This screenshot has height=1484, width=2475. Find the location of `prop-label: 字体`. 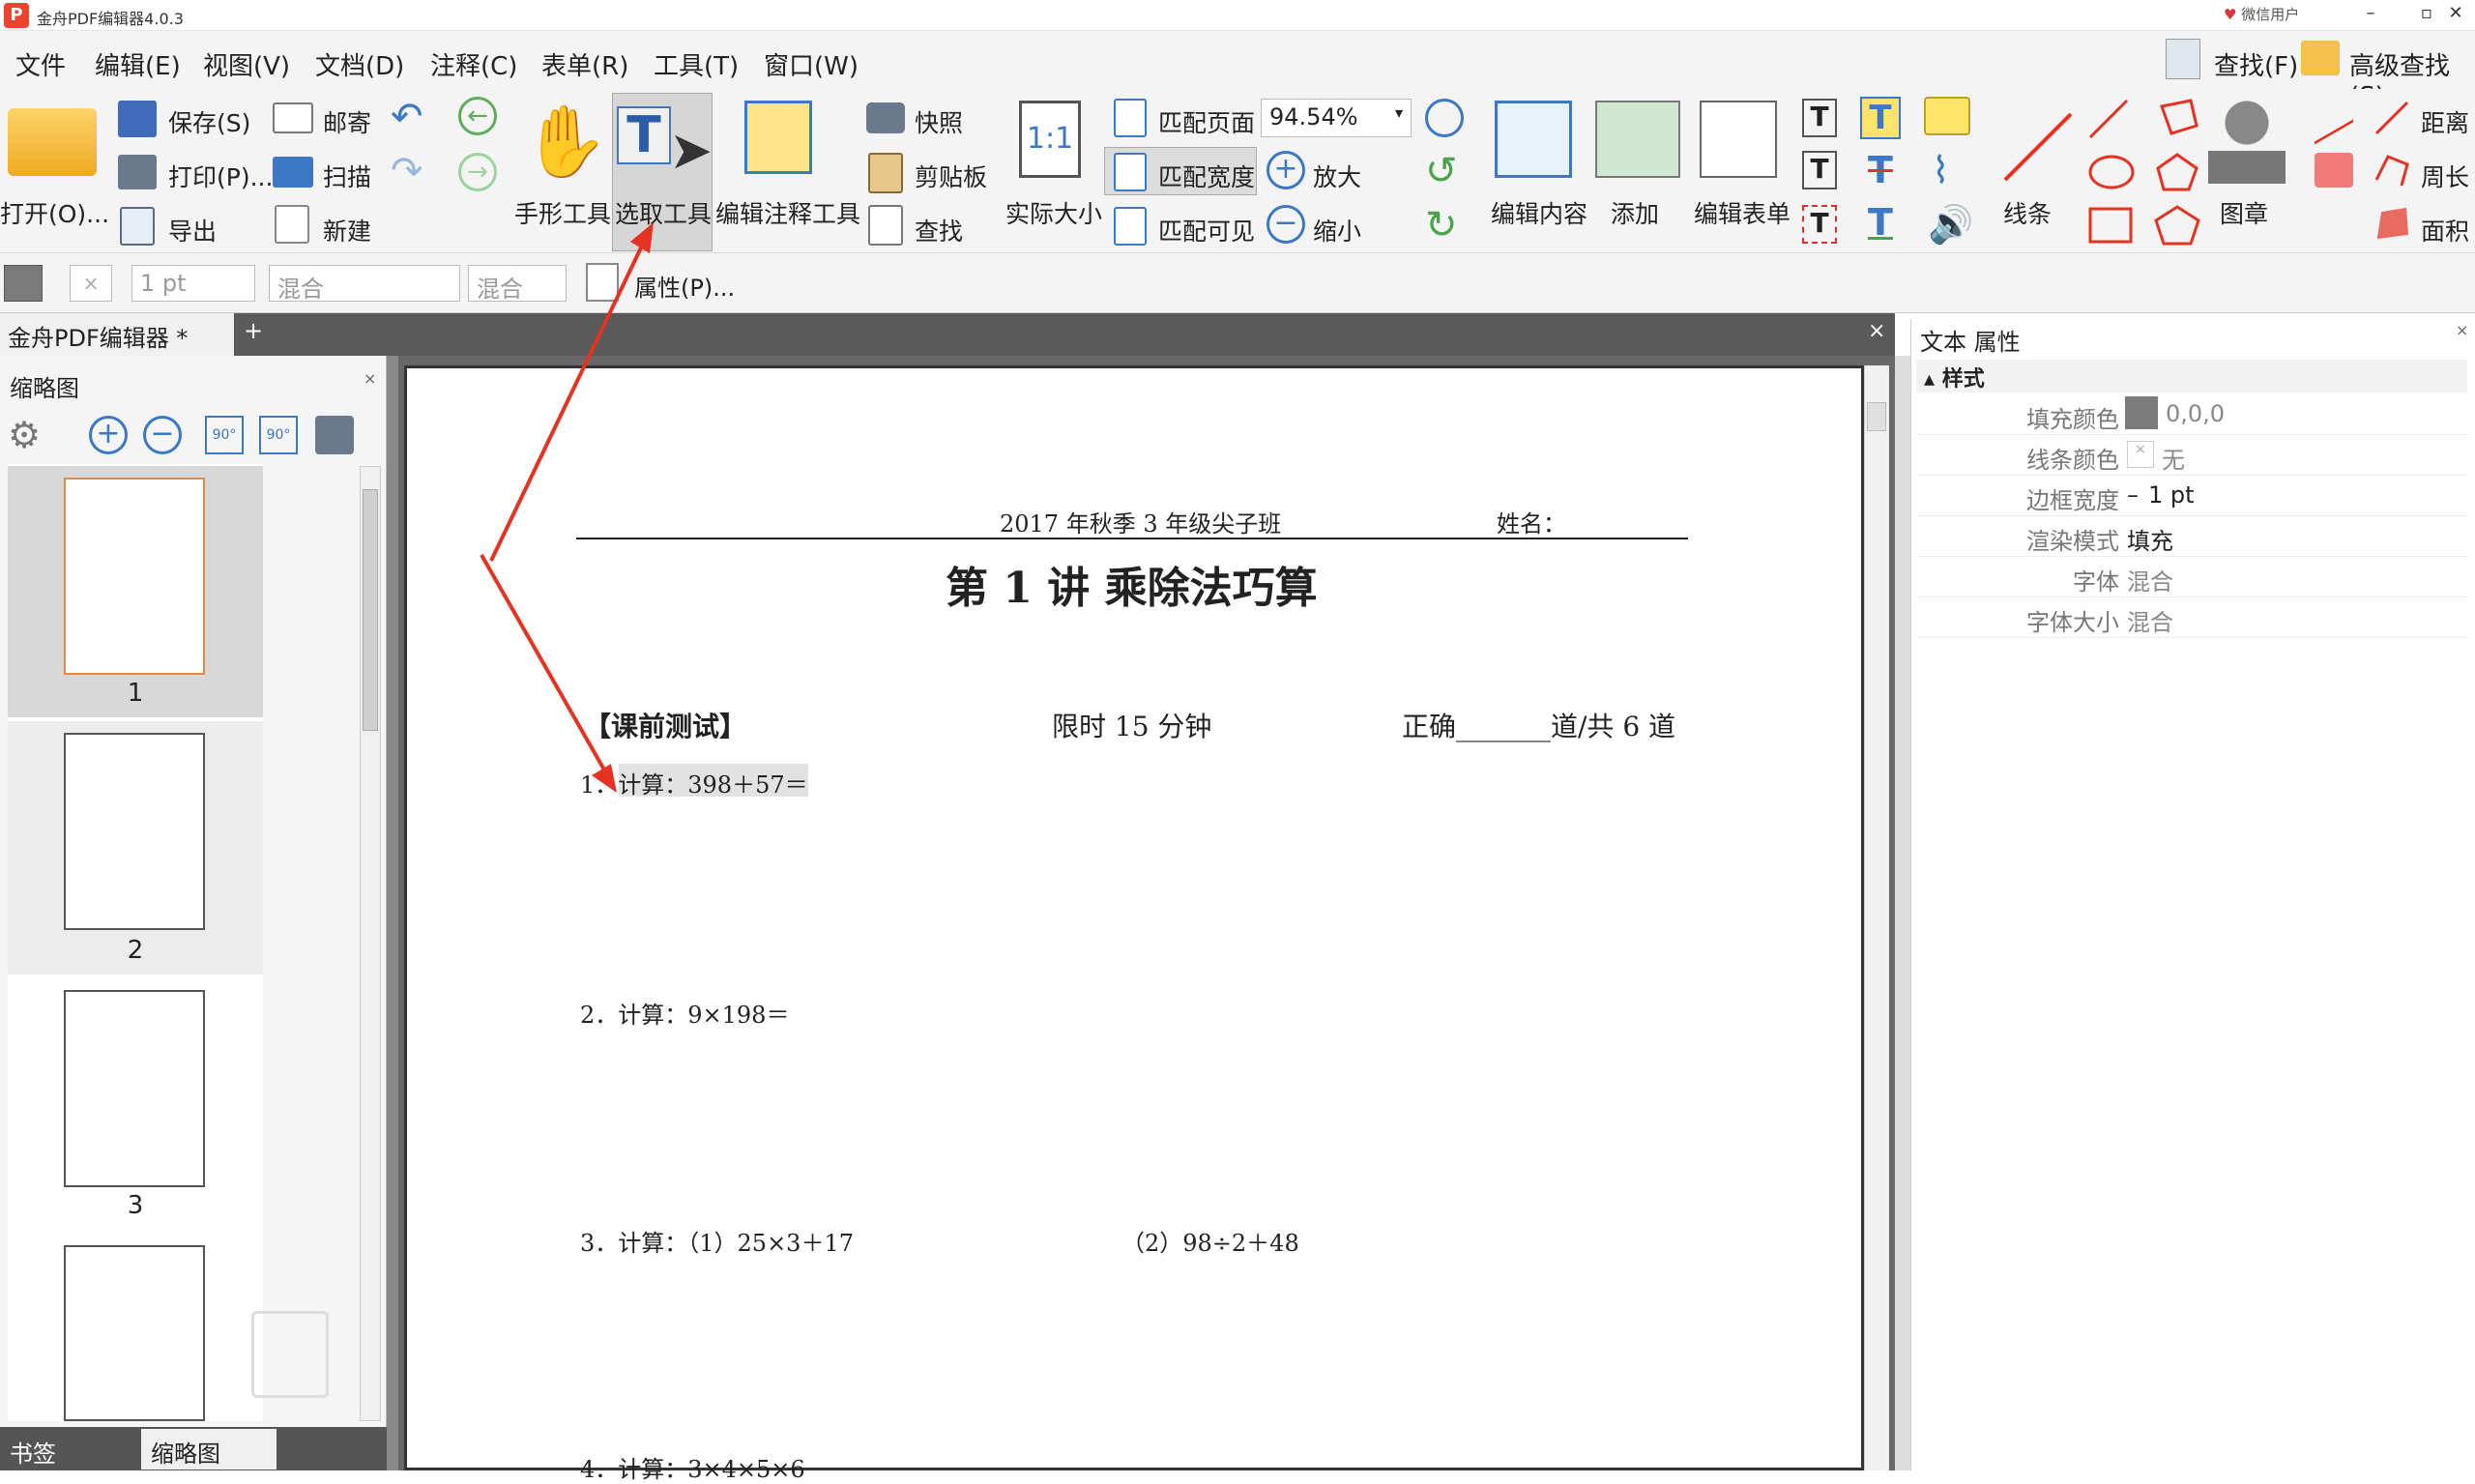

prop-label: 字体 is located at coordinates (2096, 582).